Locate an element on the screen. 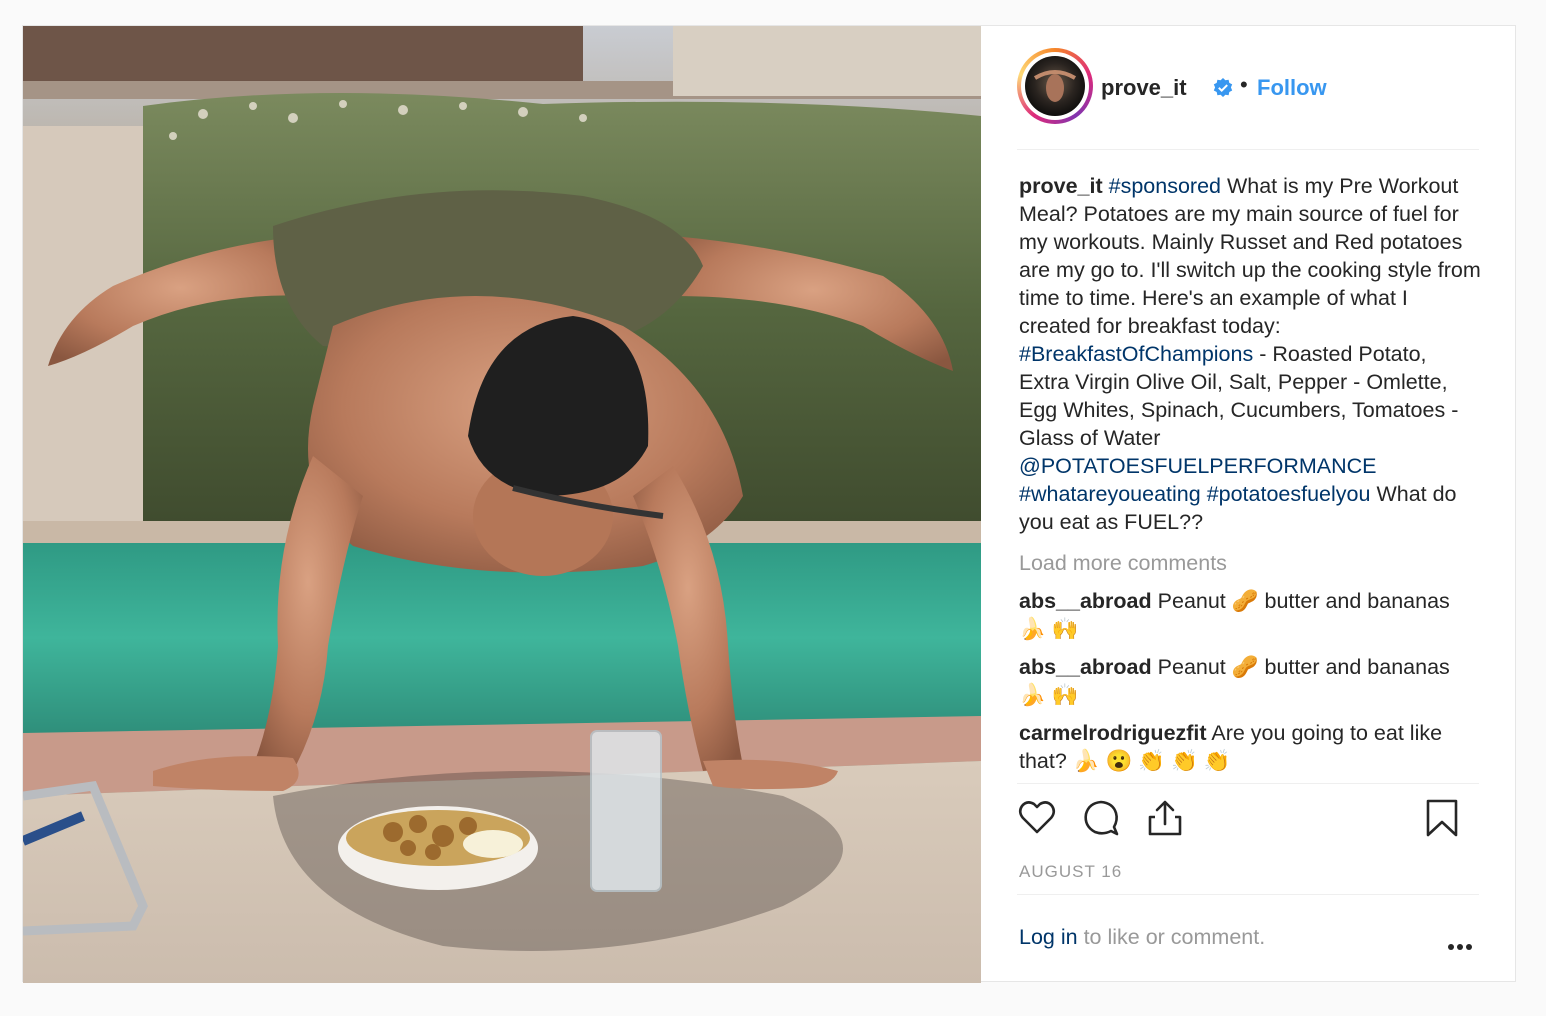  post-date: AUGUST 16 is located at coordinates (1071, 871).